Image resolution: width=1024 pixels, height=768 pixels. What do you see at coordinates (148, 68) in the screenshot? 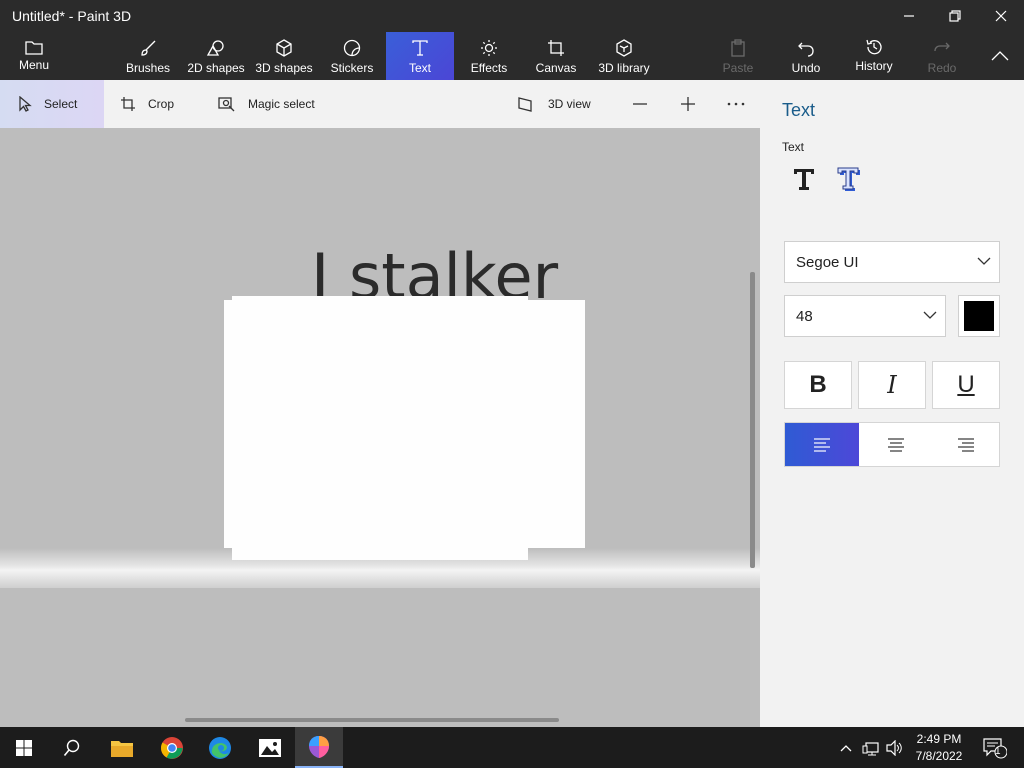
I see `brushes-label: Brushes` at bounding box center [148, 68].